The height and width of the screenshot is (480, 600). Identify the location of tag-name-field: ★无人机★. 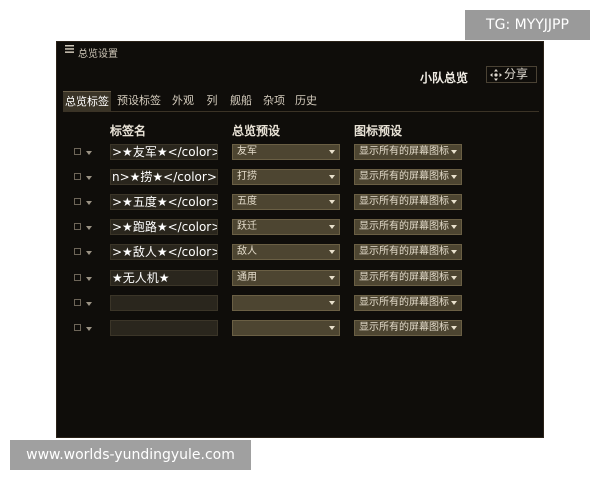
(164, 278).